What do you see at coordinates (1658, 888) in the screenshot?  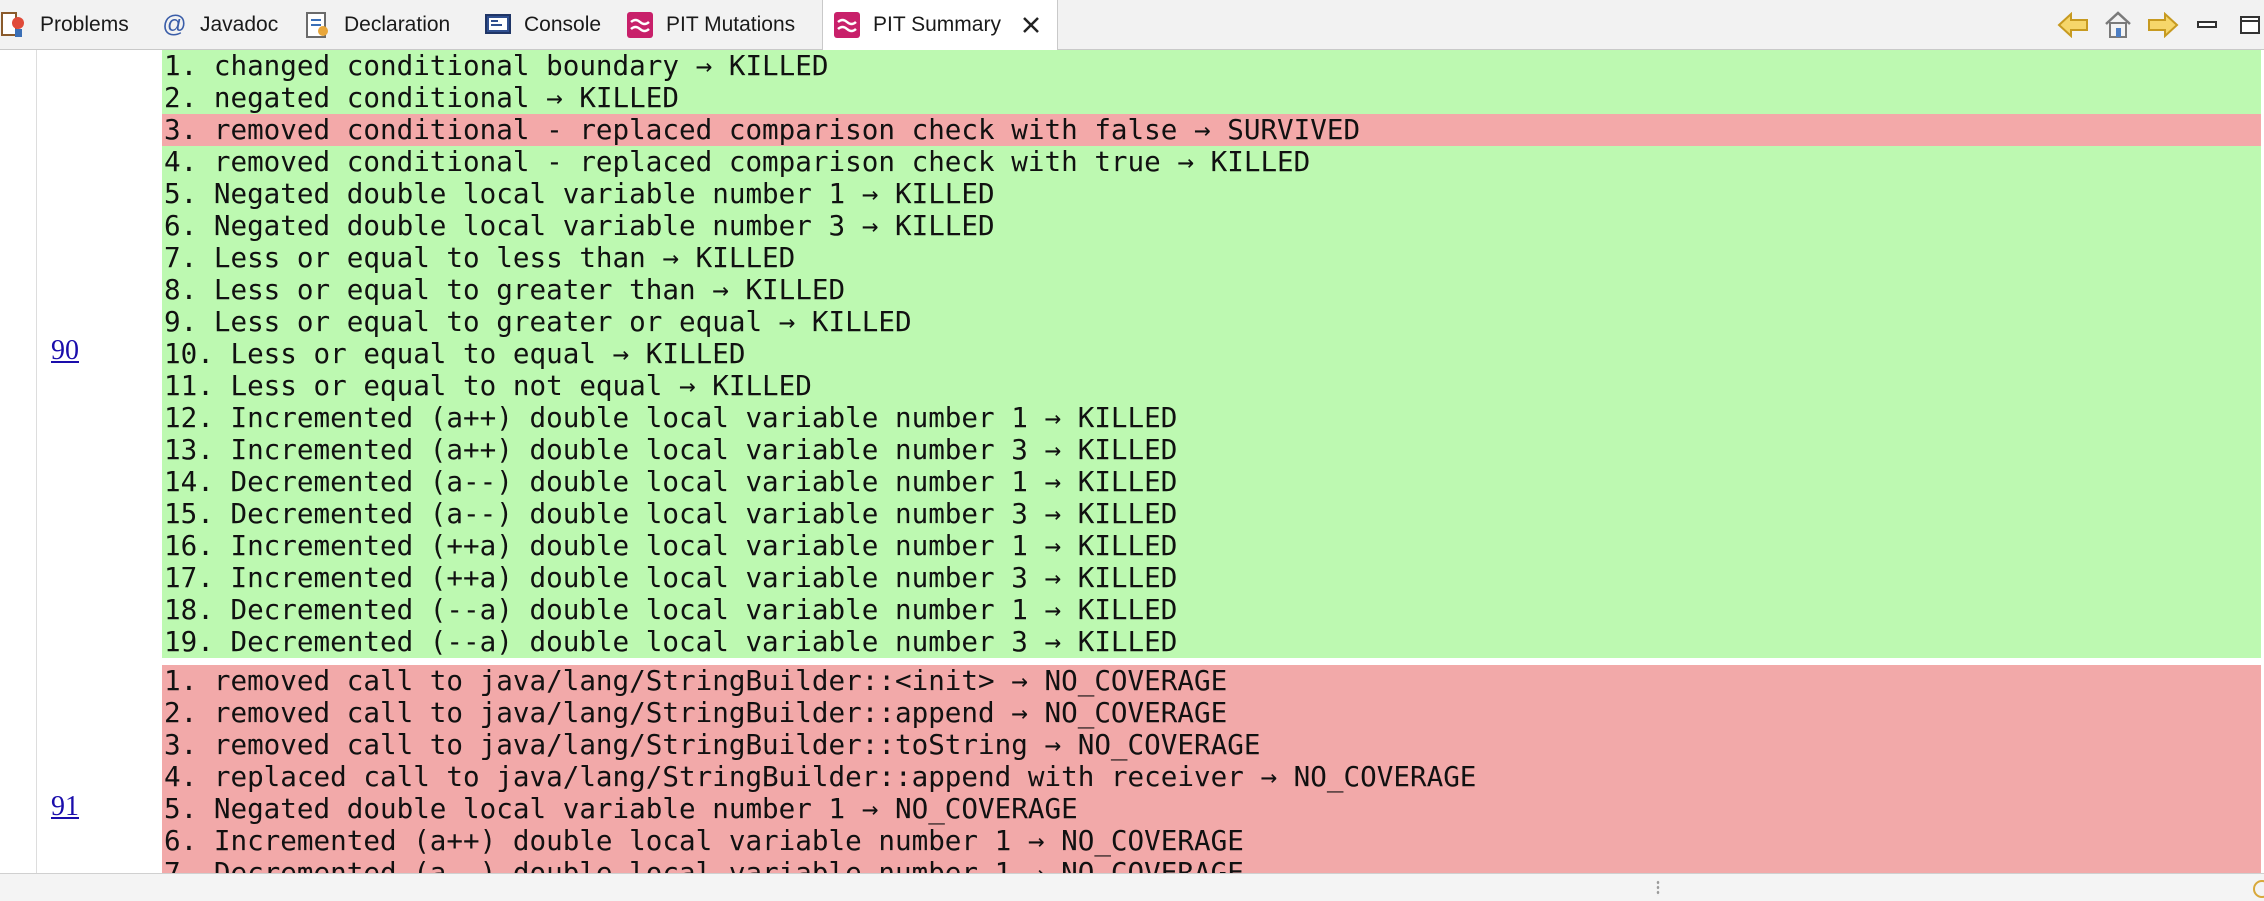 I see `resize-grip-icon` at bounding box center [1658, 888].